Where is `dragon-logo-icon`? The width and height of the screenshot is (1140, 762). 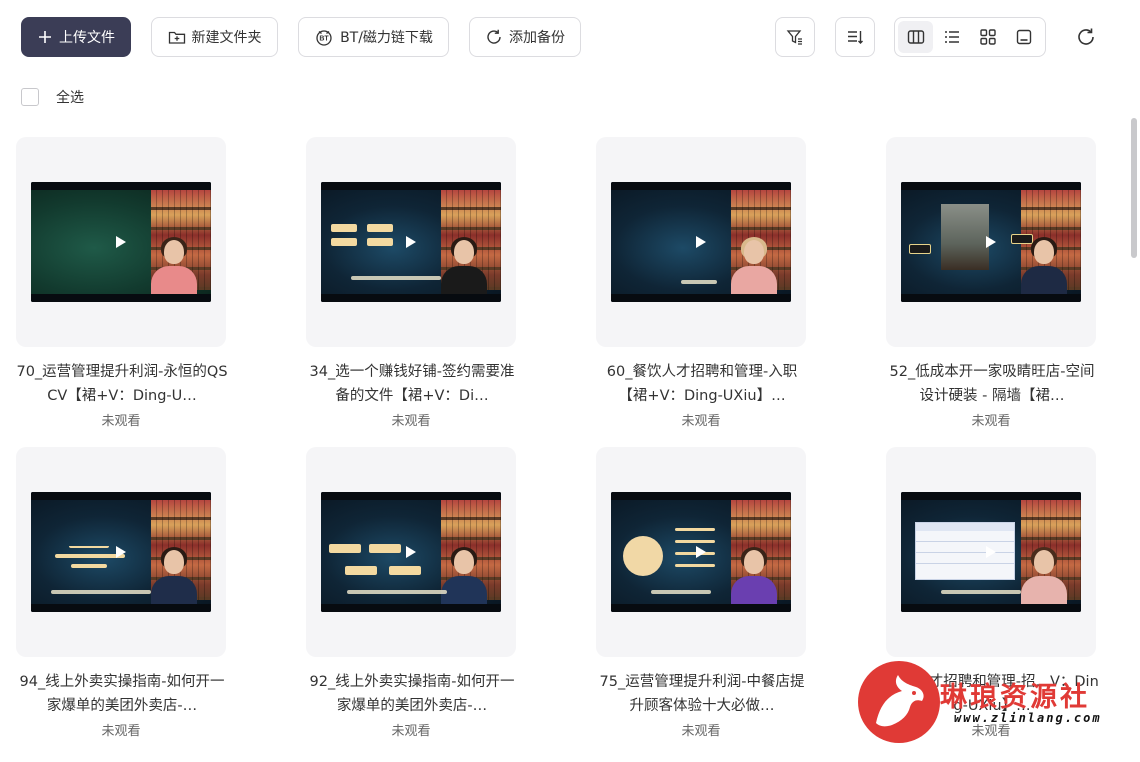 dragon-logo-icon is located at coordinates (899, 702).